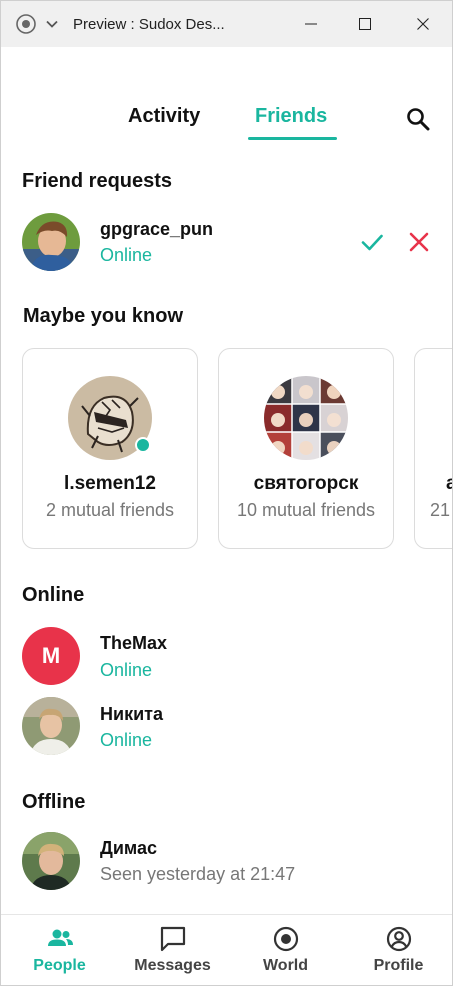 The height and width of the screenshot is (986, 453). What do you see at coordinates (306, 483) in the screenshot?
I see `suggestion-name: святогорск` at bounding box center [306, 483].